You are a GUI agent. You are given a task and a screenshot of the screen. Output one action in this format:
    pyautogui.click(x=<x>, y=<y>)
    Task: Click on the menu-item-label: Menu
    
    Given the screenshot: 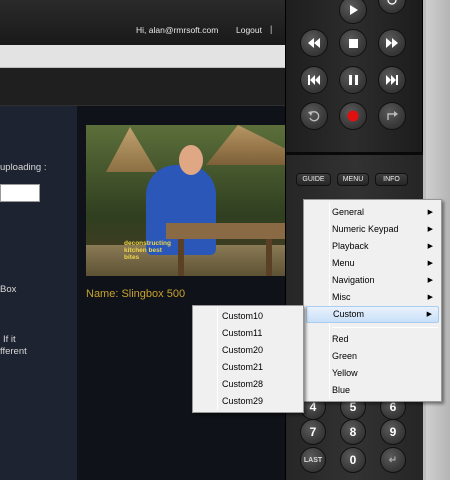 What is the action you would take?
    pyautogui.click(x=343, y=263)
    